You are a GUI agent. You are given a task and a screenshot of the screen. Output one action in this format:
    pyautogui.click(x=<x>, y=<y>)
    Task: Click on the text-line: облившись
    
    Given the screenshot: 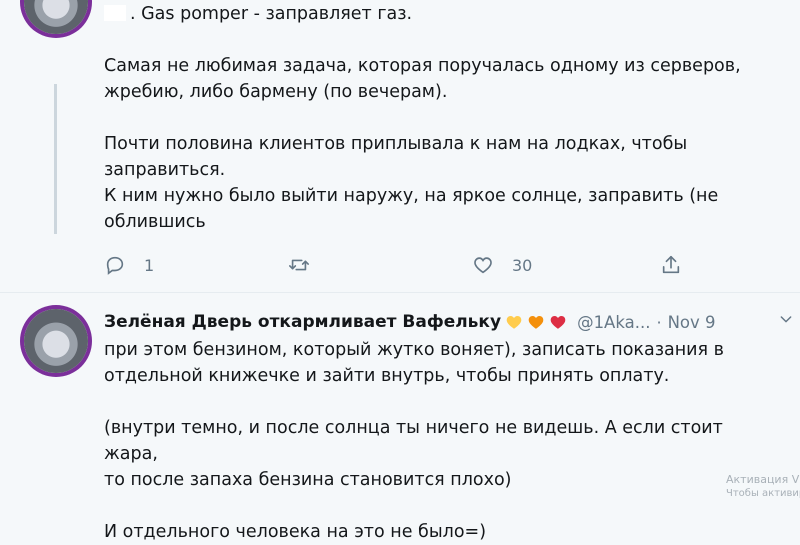 What is the action you would take?
    pyautogui.click(x=155, y=222)
    